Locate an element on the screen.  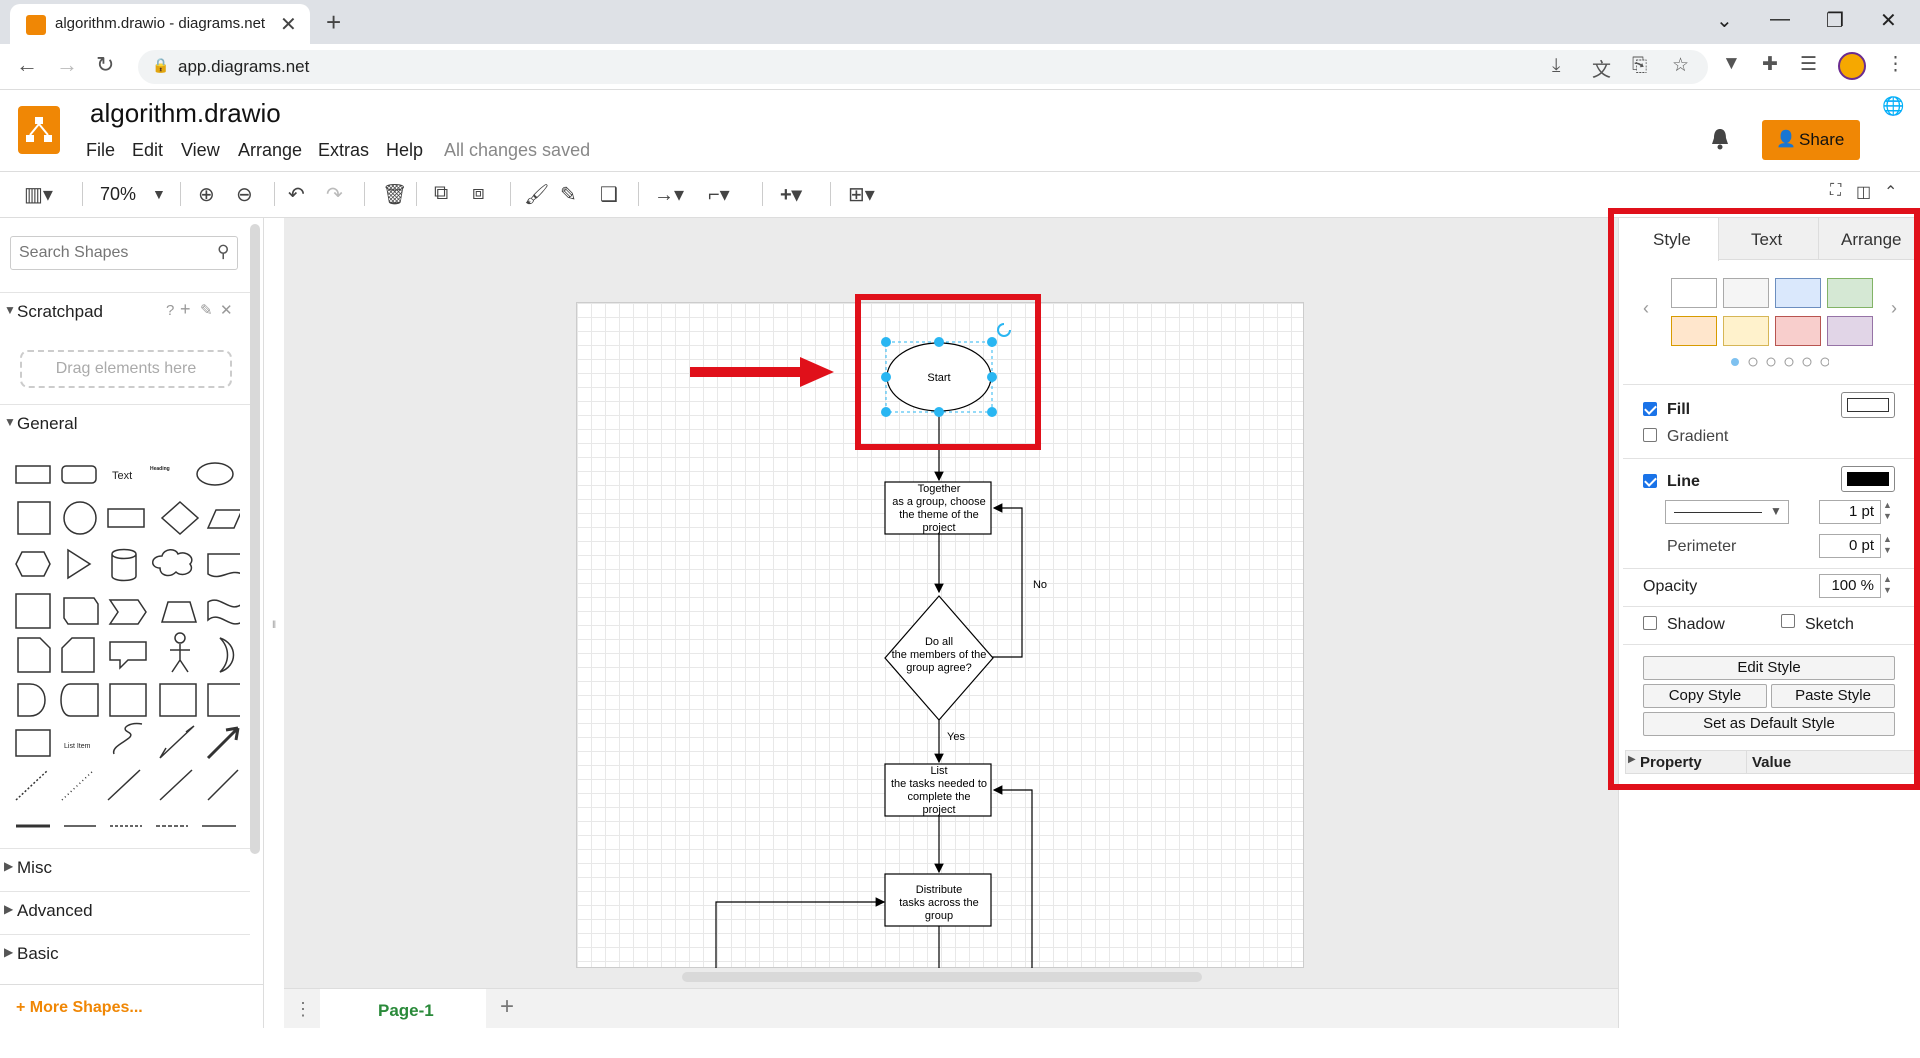
search-input is located at coordinates (114, 253).